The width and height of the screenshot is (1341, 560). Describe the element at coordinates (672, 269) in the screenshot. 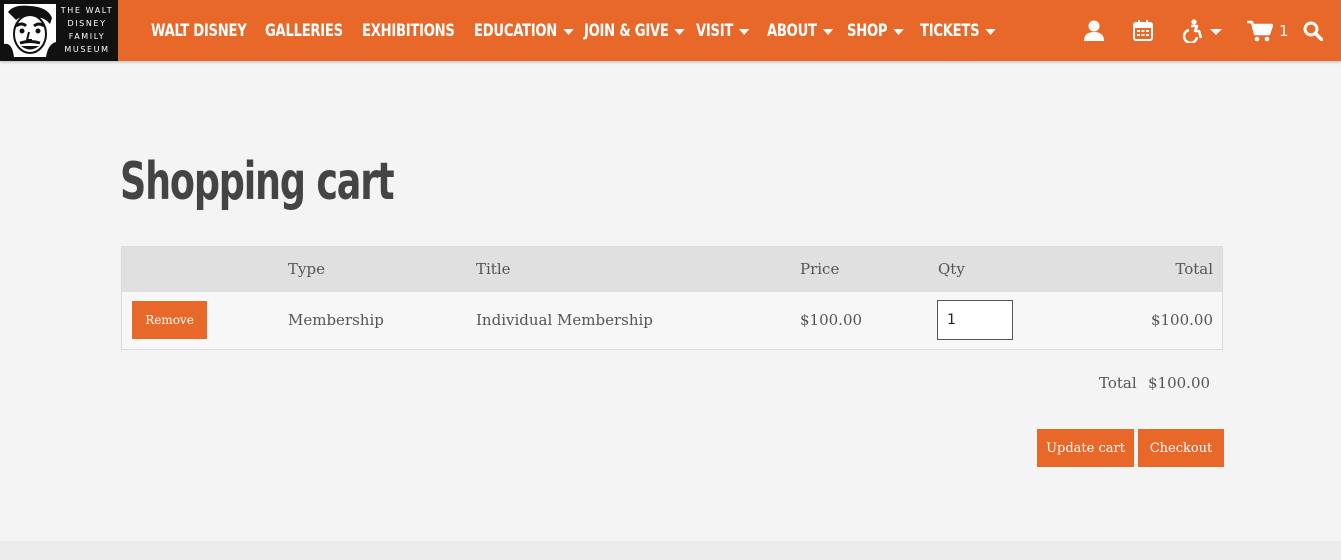

I see `cart-table-header: Type Title Price Qty Total` at that location.